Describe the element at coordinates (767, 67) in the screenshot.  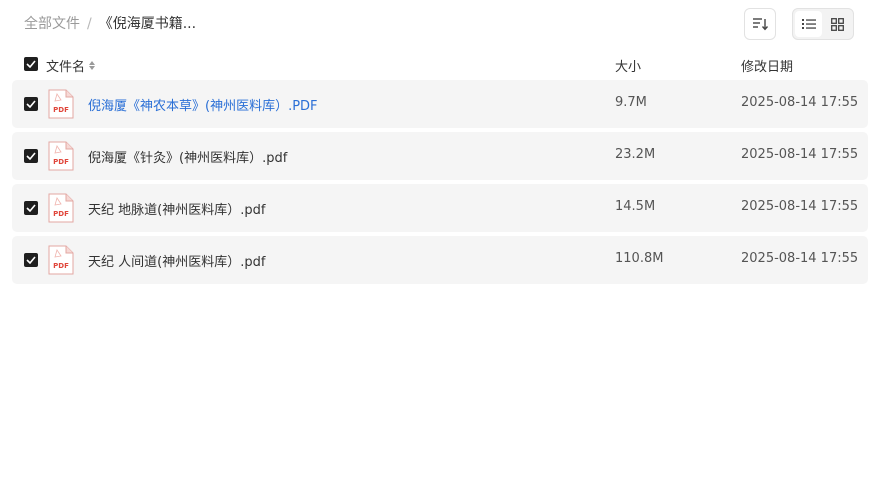
I see `column-header-date: 修改日期` at that location.